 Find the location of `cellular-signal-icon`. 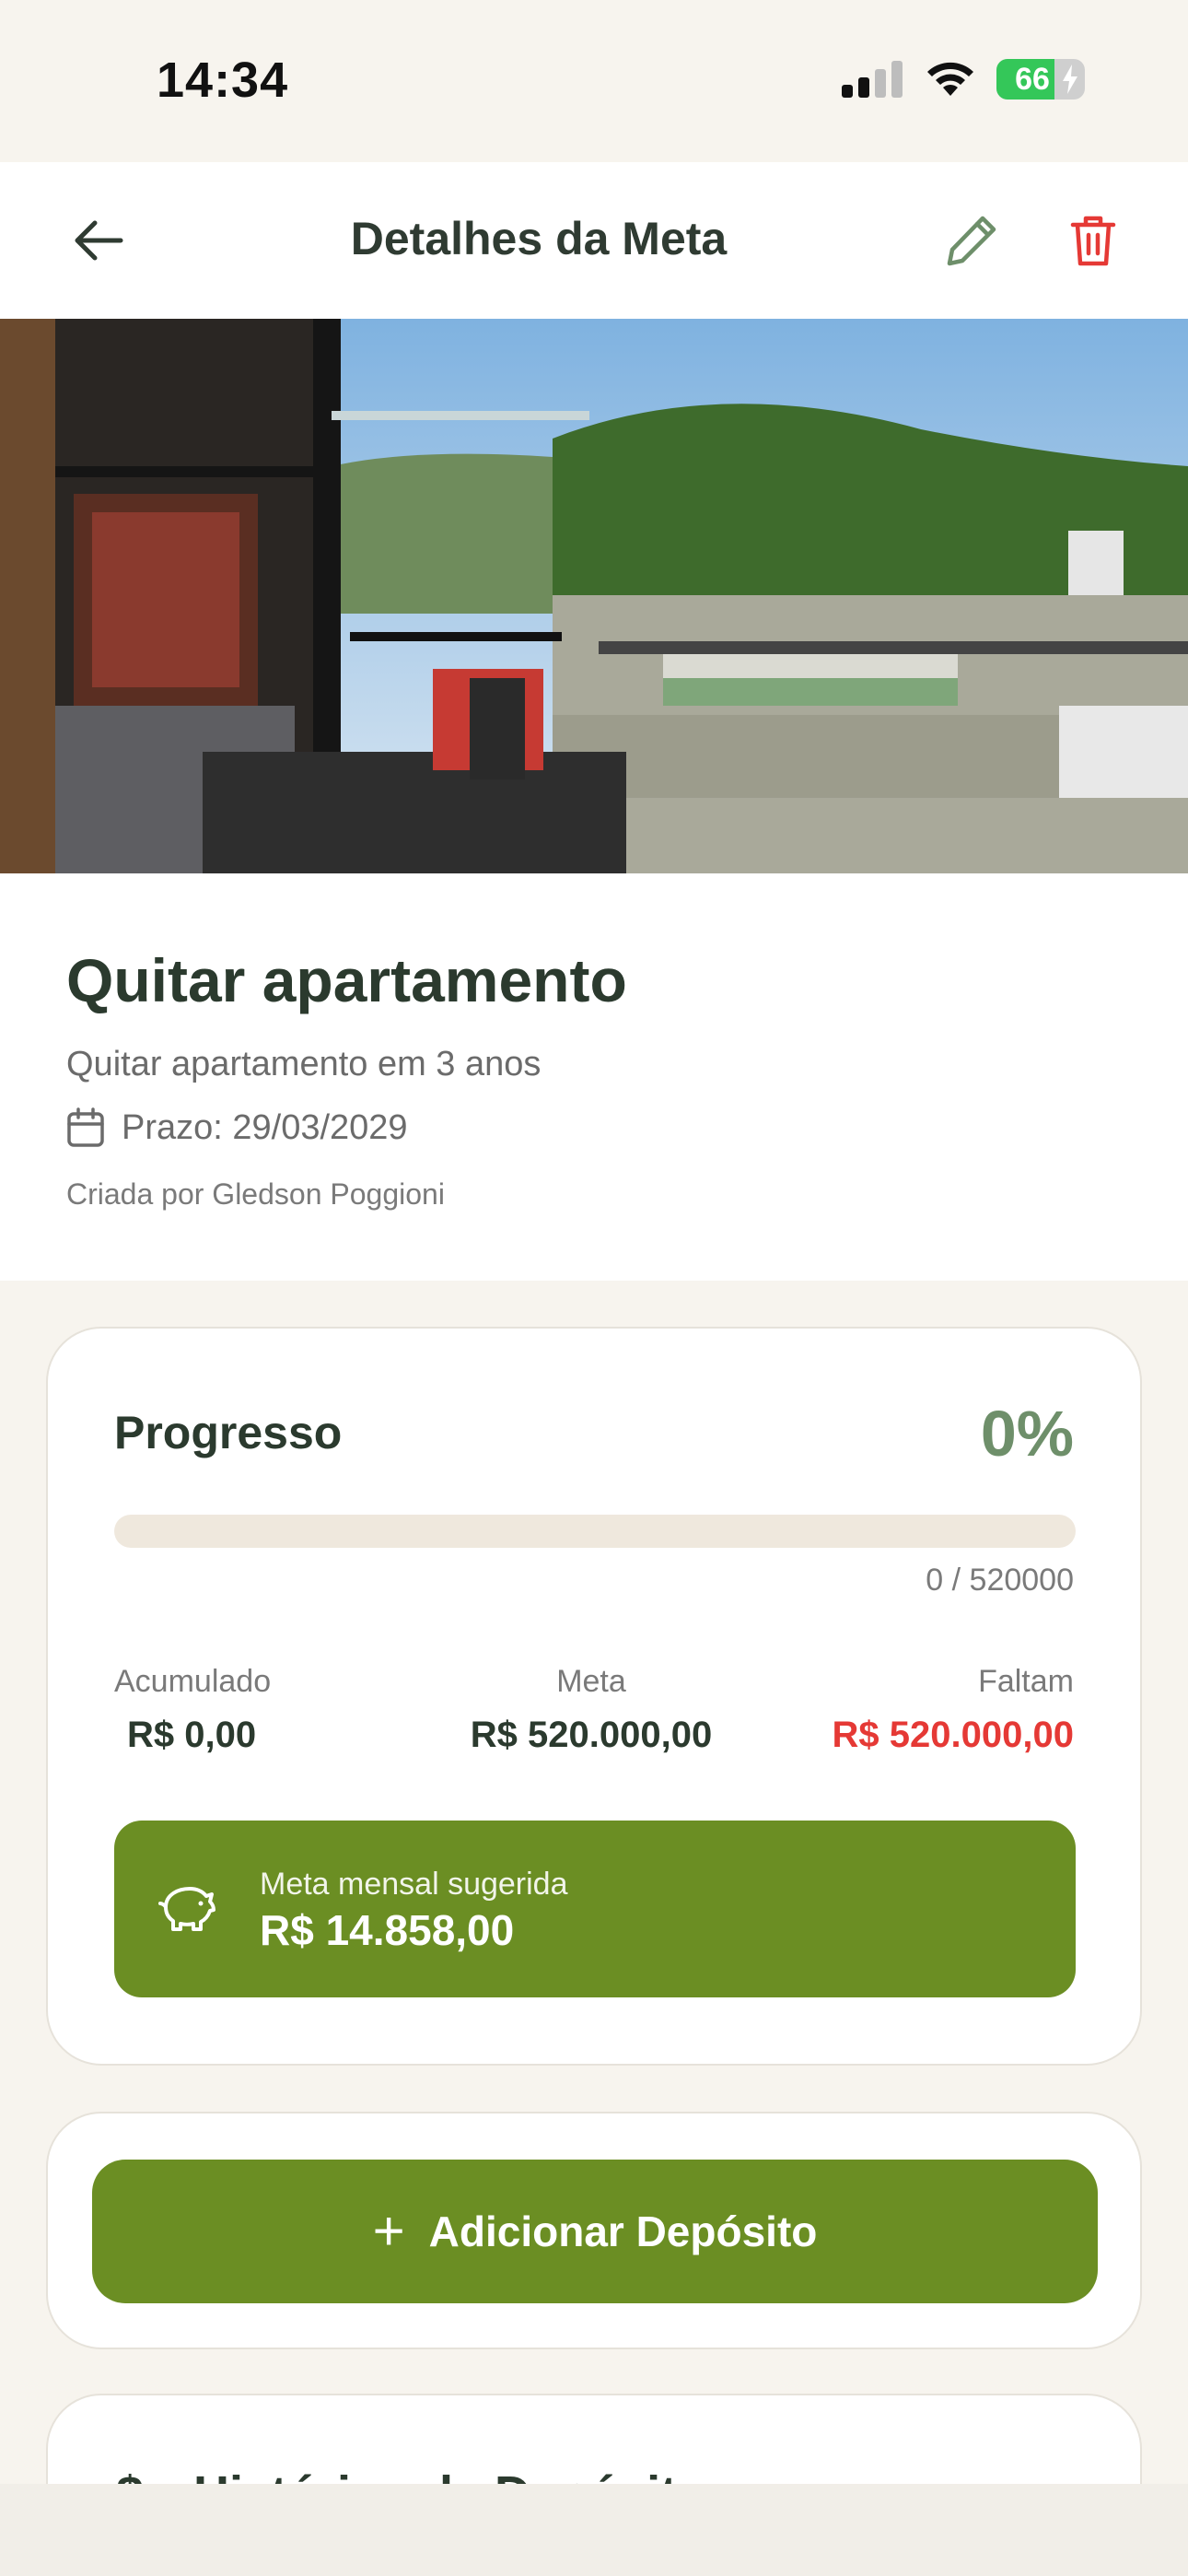

cellular-signal-icon is located at coordinates (872, 79).